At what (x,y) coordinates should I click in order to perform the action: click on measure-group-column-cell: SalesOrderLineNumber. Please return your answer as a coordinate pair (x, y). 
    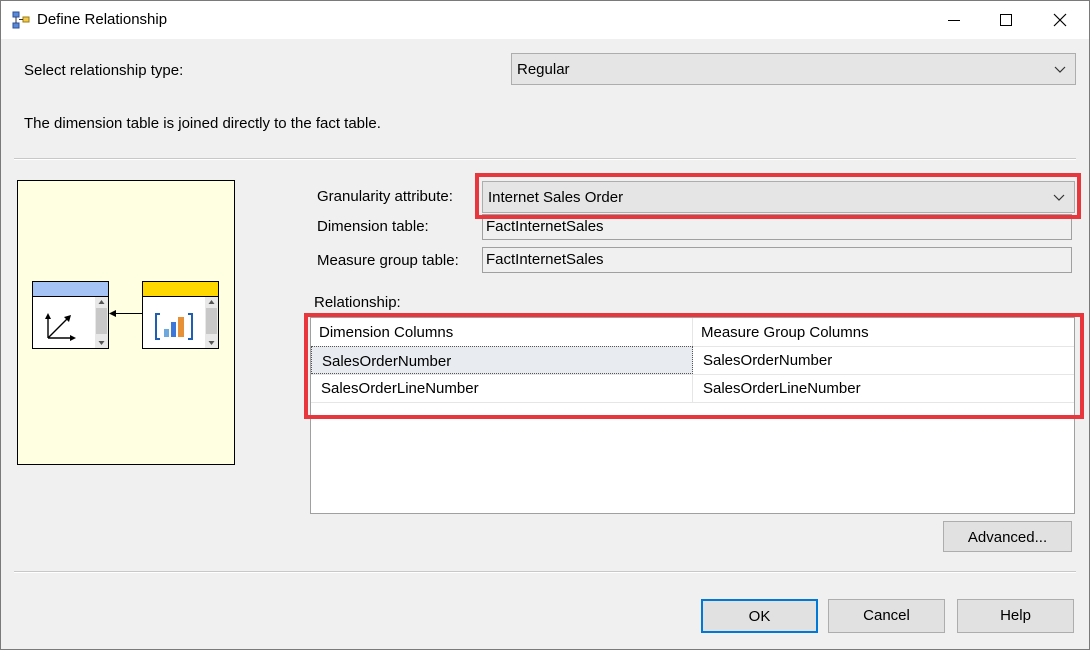
    Looking at the image, I should click on (883, 388).